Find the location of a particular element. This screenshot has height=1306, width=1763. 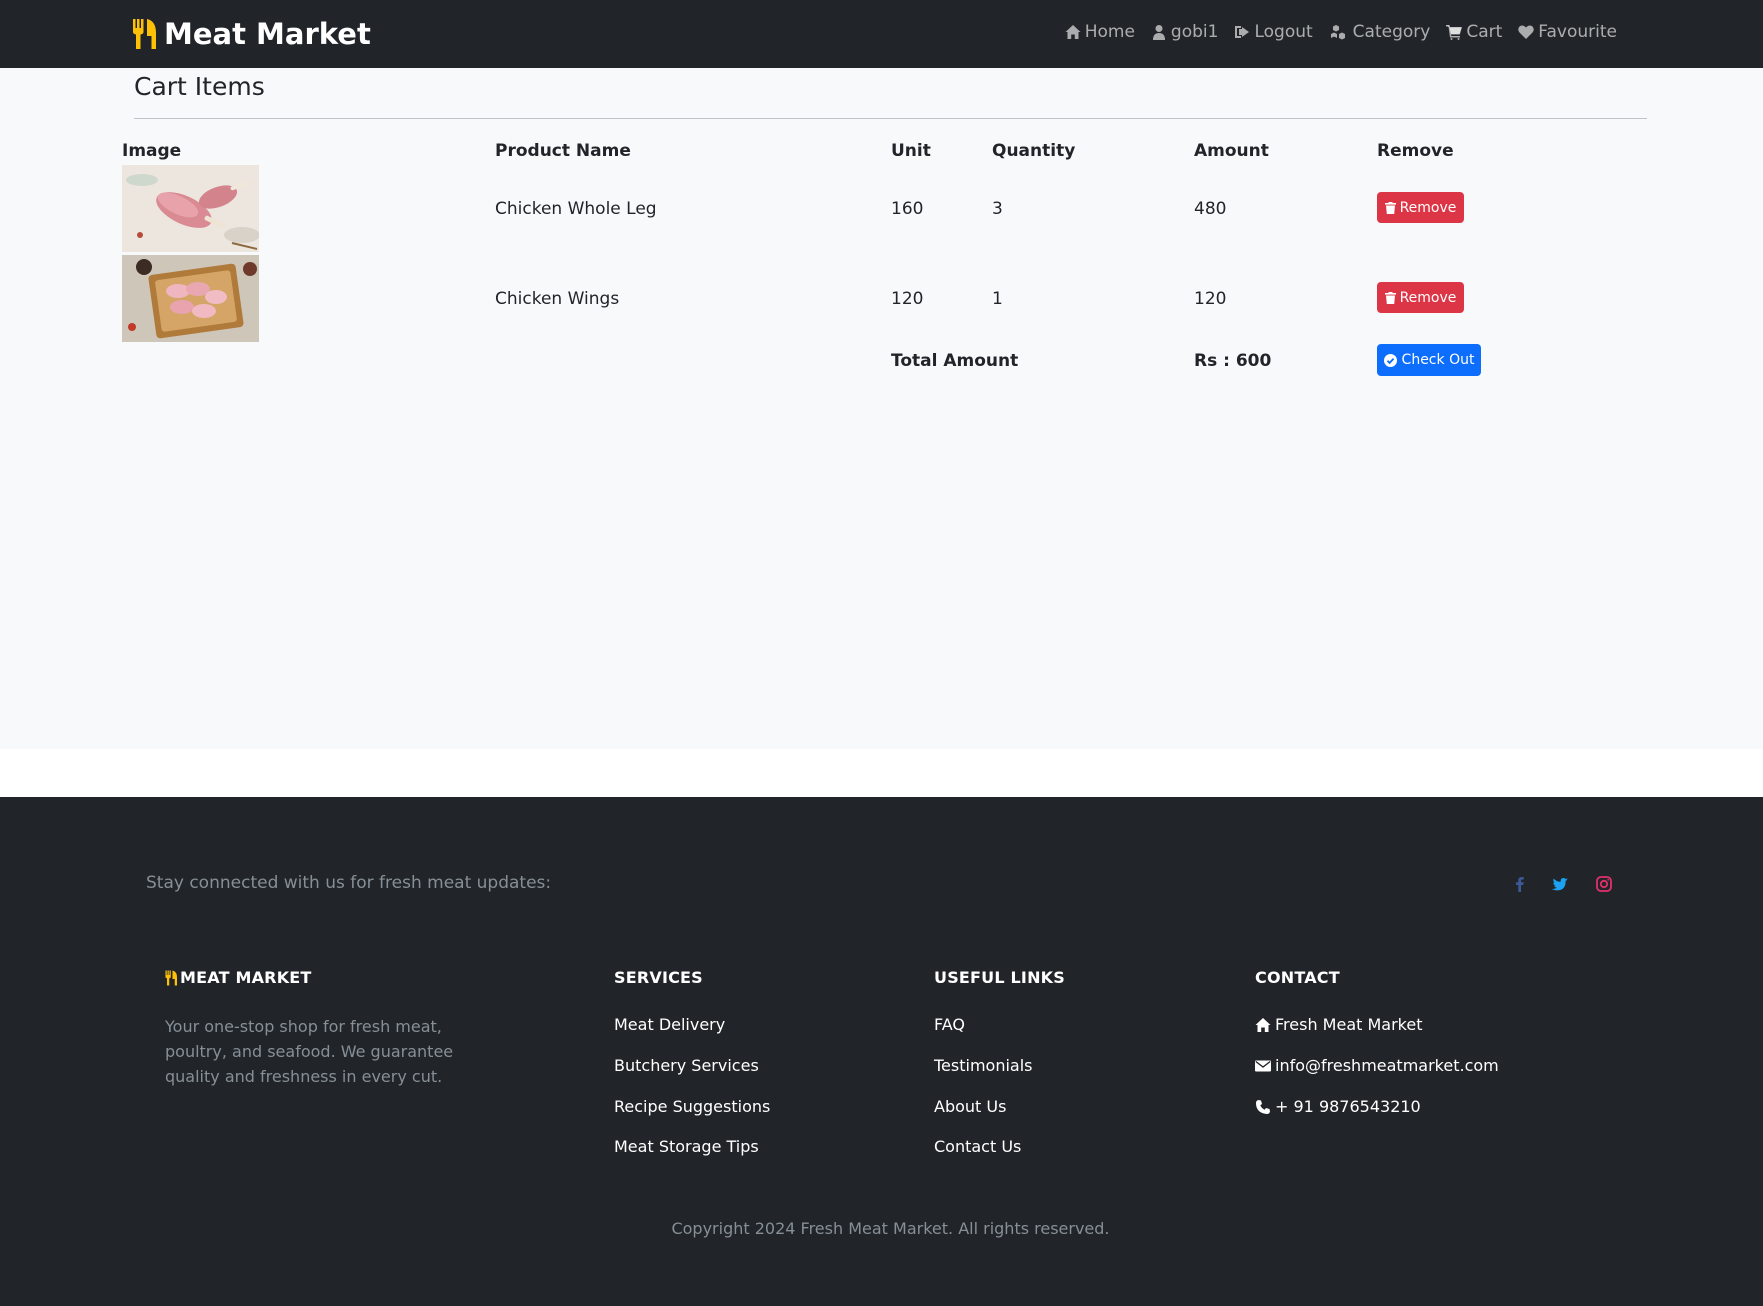

nav-logout-label: Logout is located at coordinates (1283, 32).